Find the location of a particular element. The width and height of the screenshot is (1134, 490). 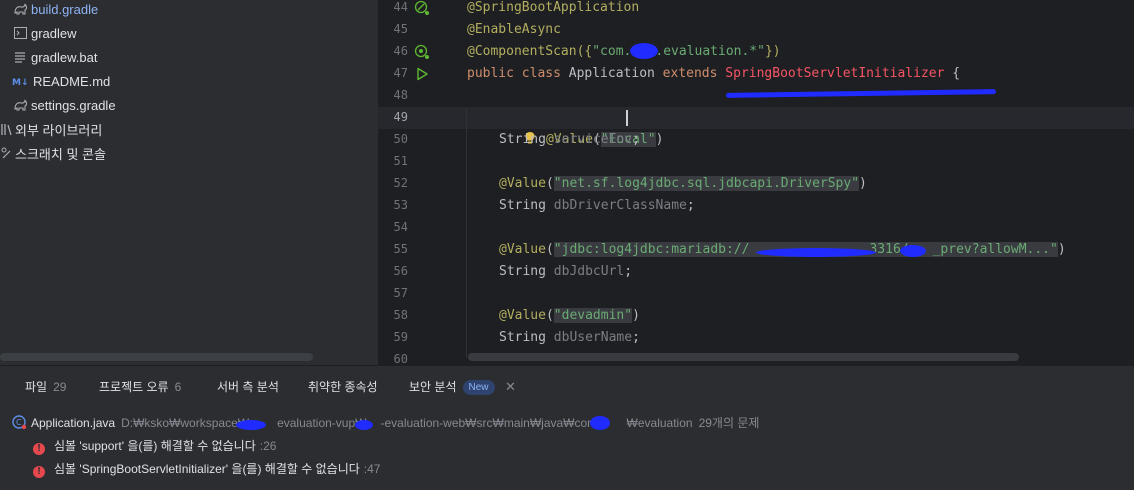

java-class-icon: C is located at coordinates (20, 426).